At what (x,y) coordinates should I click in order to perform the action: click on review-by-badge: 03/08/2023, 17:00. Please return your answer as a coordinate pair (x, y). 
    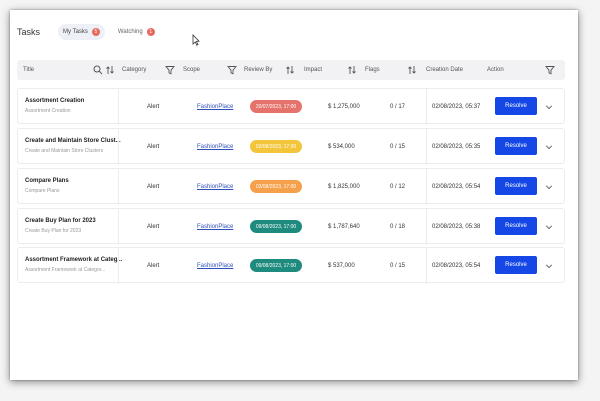
    Looking at the image, I should click on (276, 186).